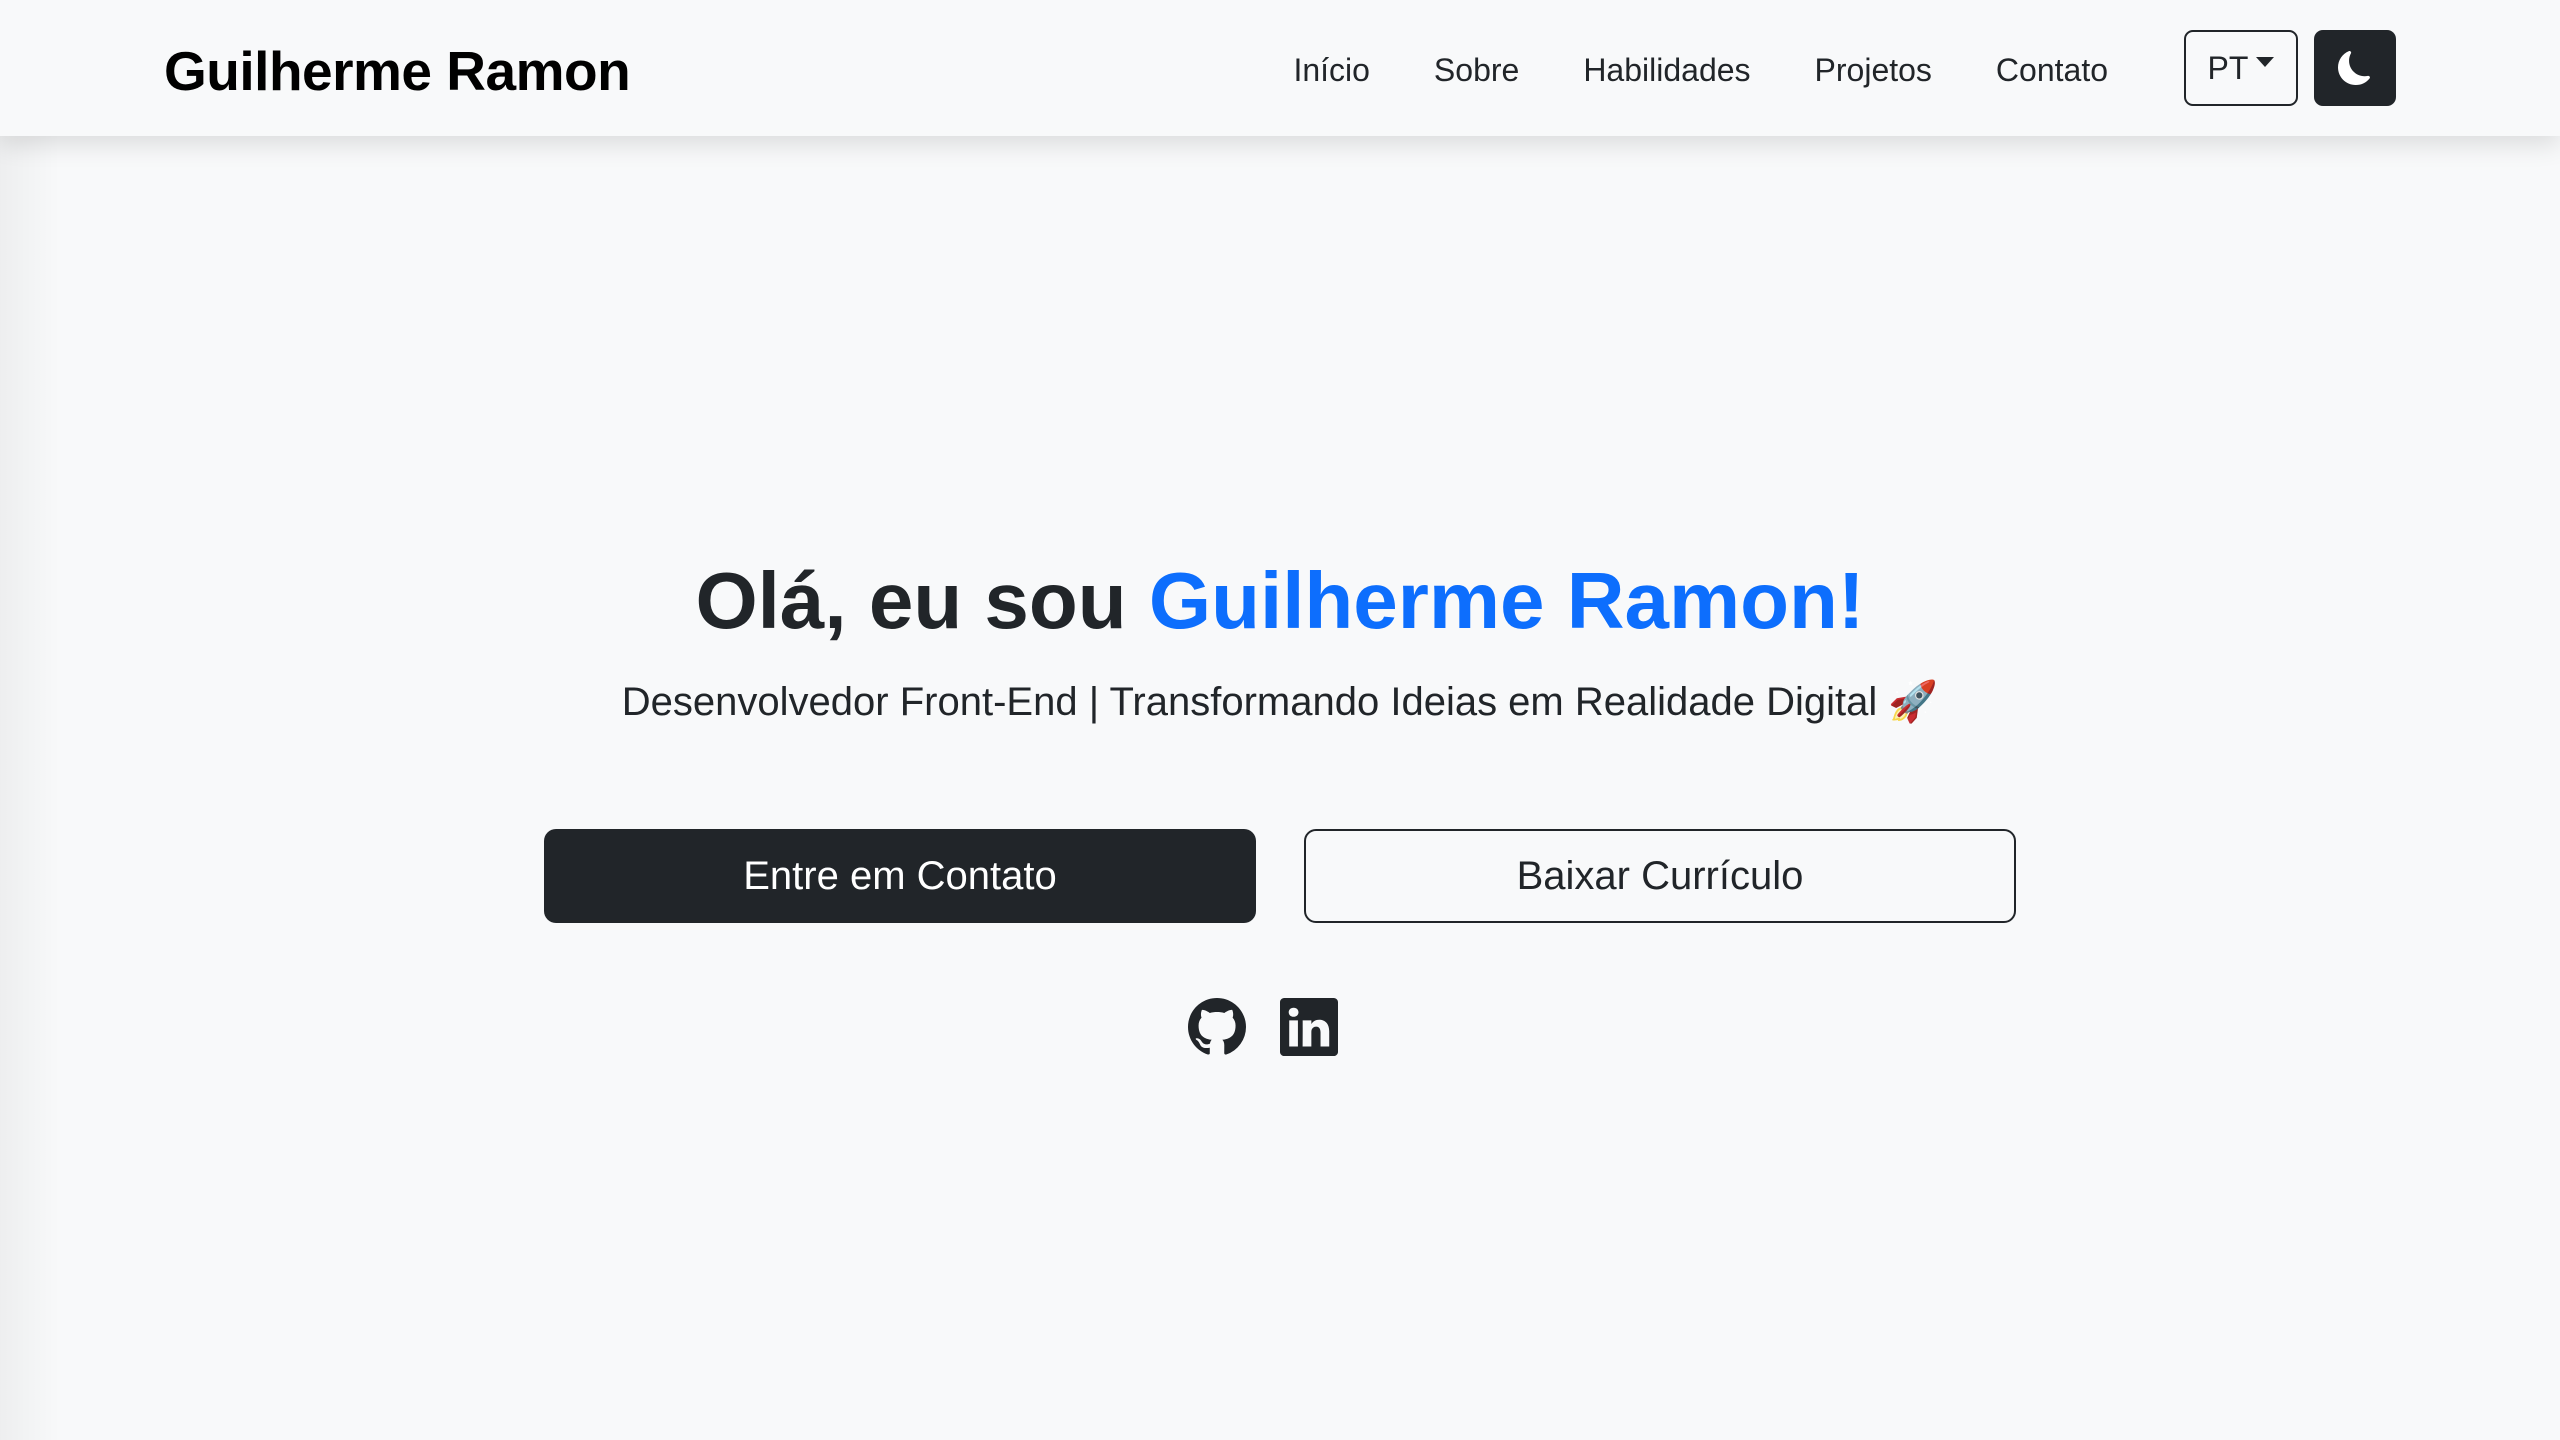  Describe the element at coordinates (1217, 1027) in the screenshot. I see `github-icon` at that location.